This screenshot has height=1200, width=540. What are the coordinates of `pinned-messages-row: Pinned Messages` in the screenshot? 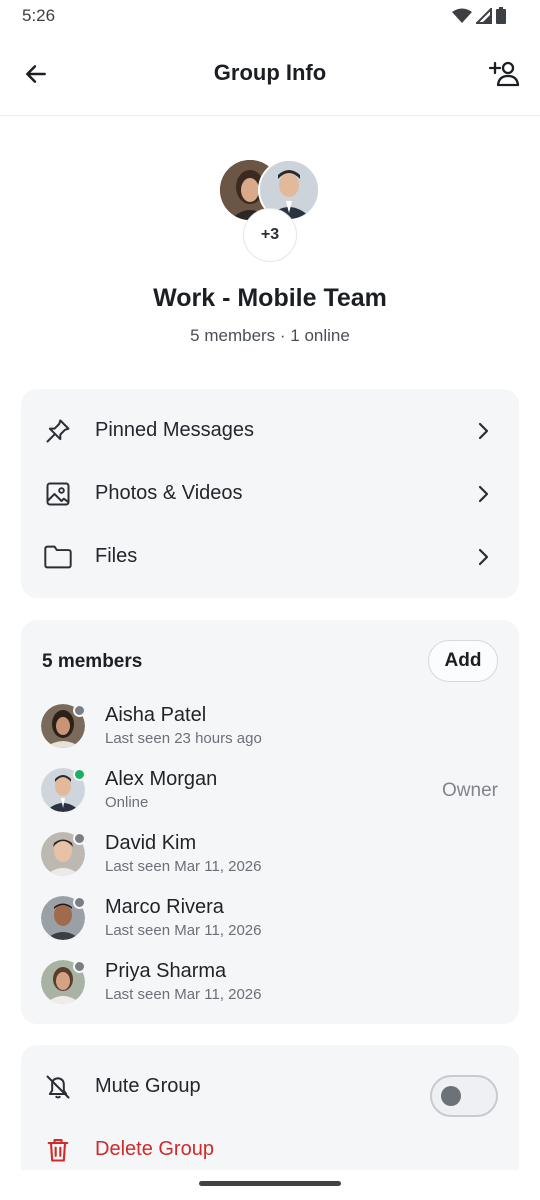 It's located at (270, 430).